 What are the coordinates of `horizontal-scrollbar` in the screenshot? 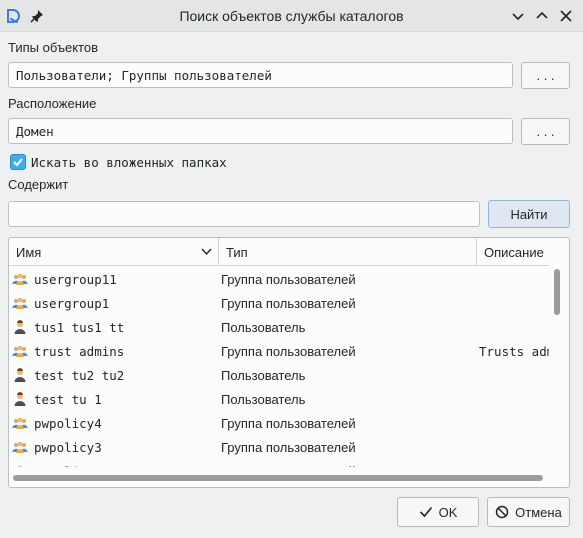 It's located at (281, 477).